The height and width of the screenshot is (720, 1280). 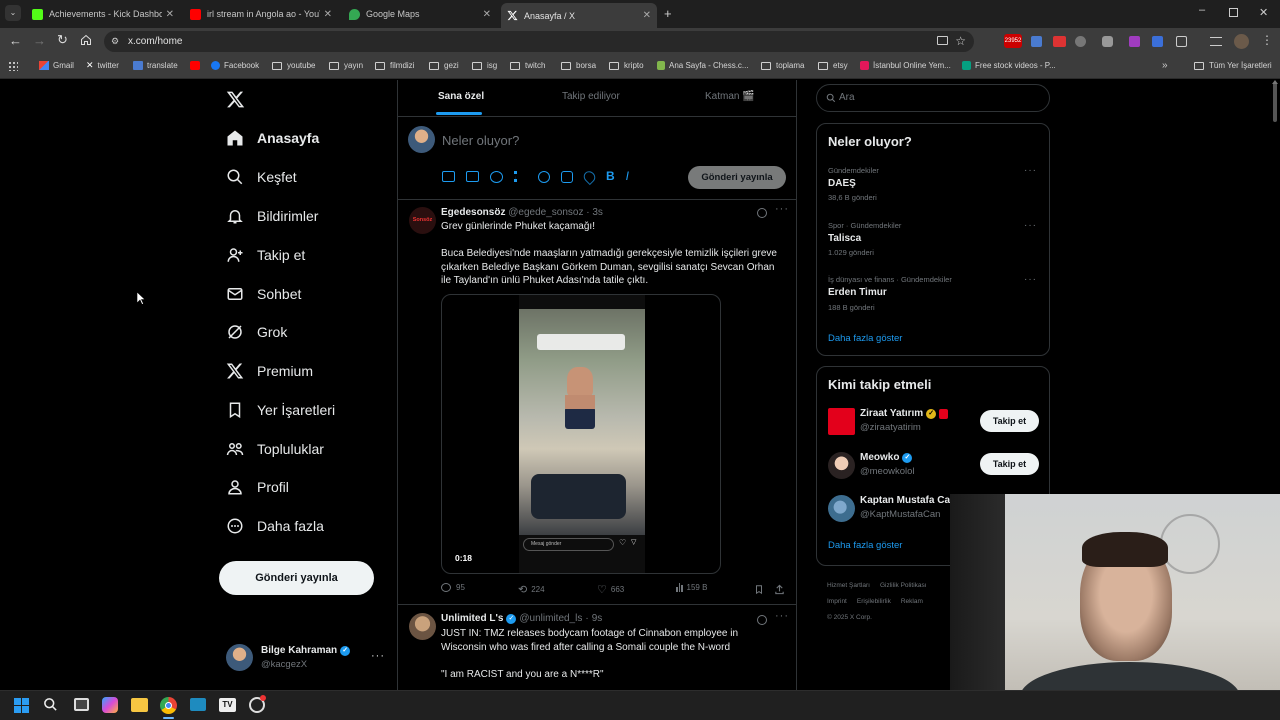 What do you see at coordinates (879, 457) in the screenshot?
I see `suggestion-name: Meowko` at bounding box center [879, 457].